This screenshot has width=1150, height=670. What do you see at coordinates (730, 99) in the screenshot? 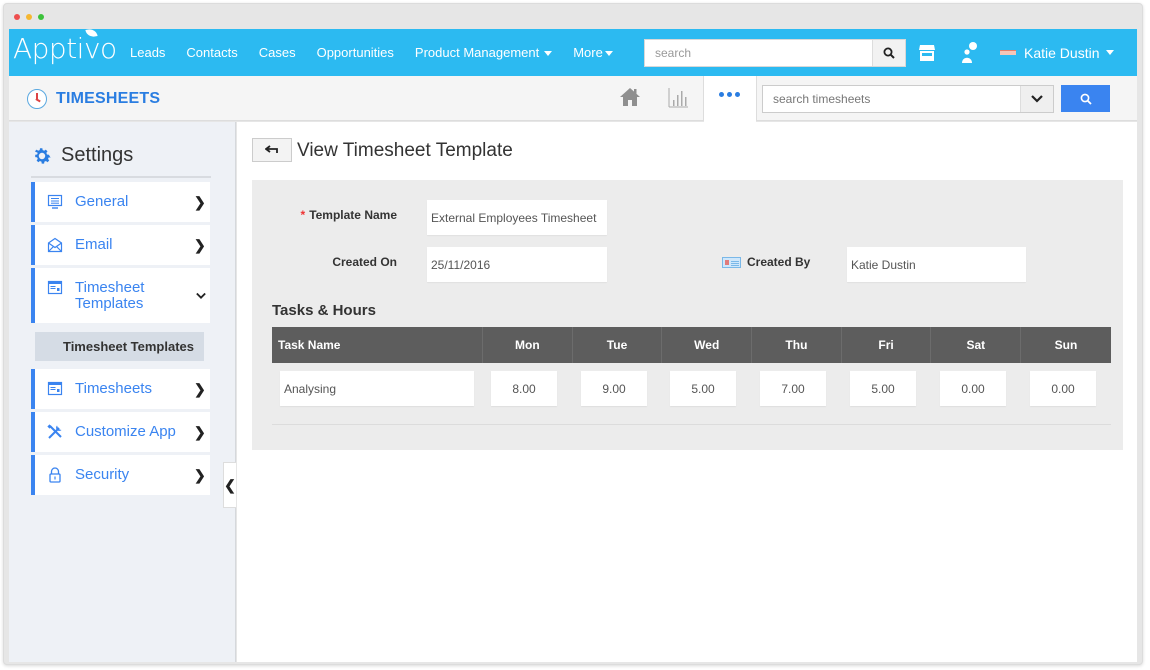
I see `more-options-tab` at bounding box center [730, 99].